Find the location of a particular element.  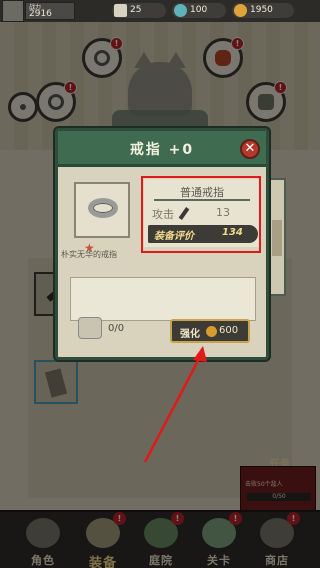

top-bar: 战力 2916 25 100 1950 is located at coordinates (160, 11).